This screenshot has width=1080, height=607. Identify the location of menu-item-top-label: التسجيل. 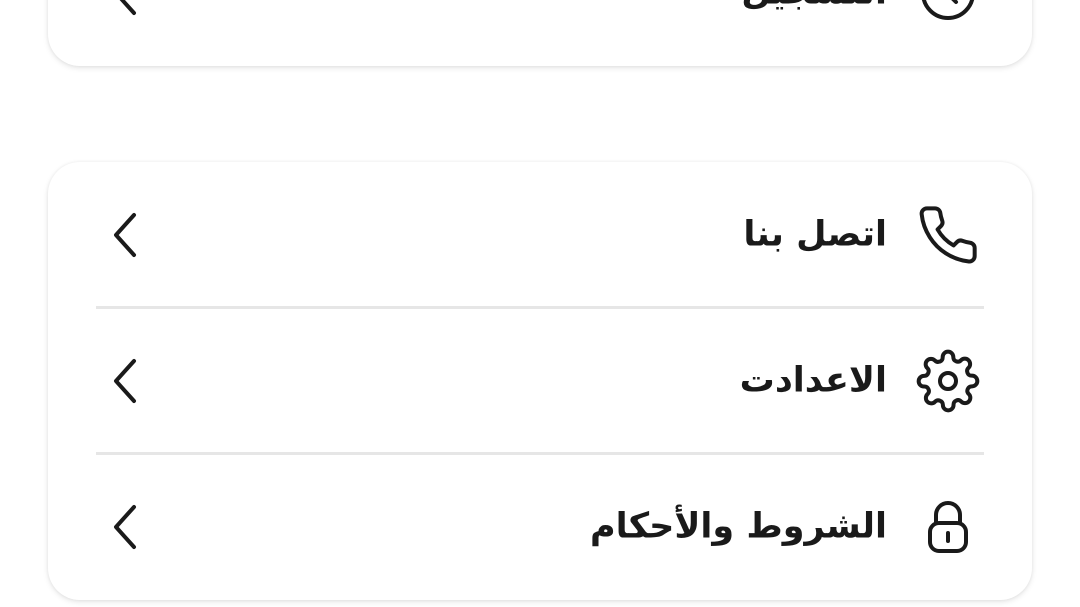
(814, 5).